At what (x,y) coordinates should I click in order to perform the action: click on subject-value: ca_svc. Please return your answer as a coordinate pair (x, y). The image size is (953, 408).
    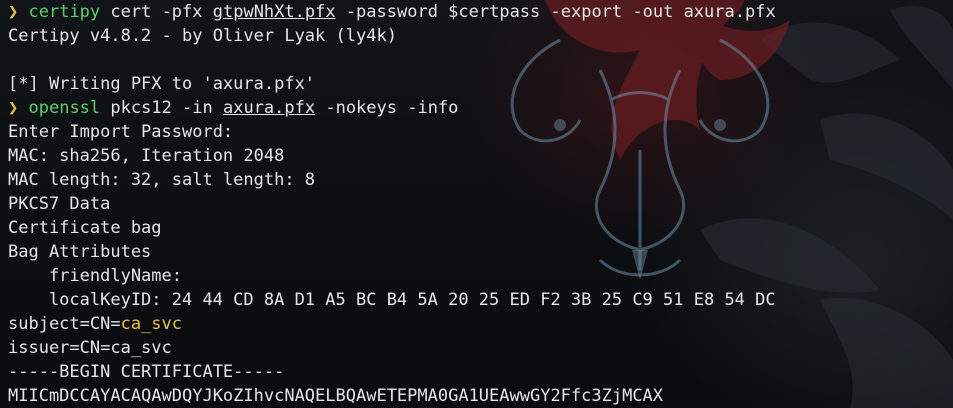
    Looking at the image, I should click on (151, 324).